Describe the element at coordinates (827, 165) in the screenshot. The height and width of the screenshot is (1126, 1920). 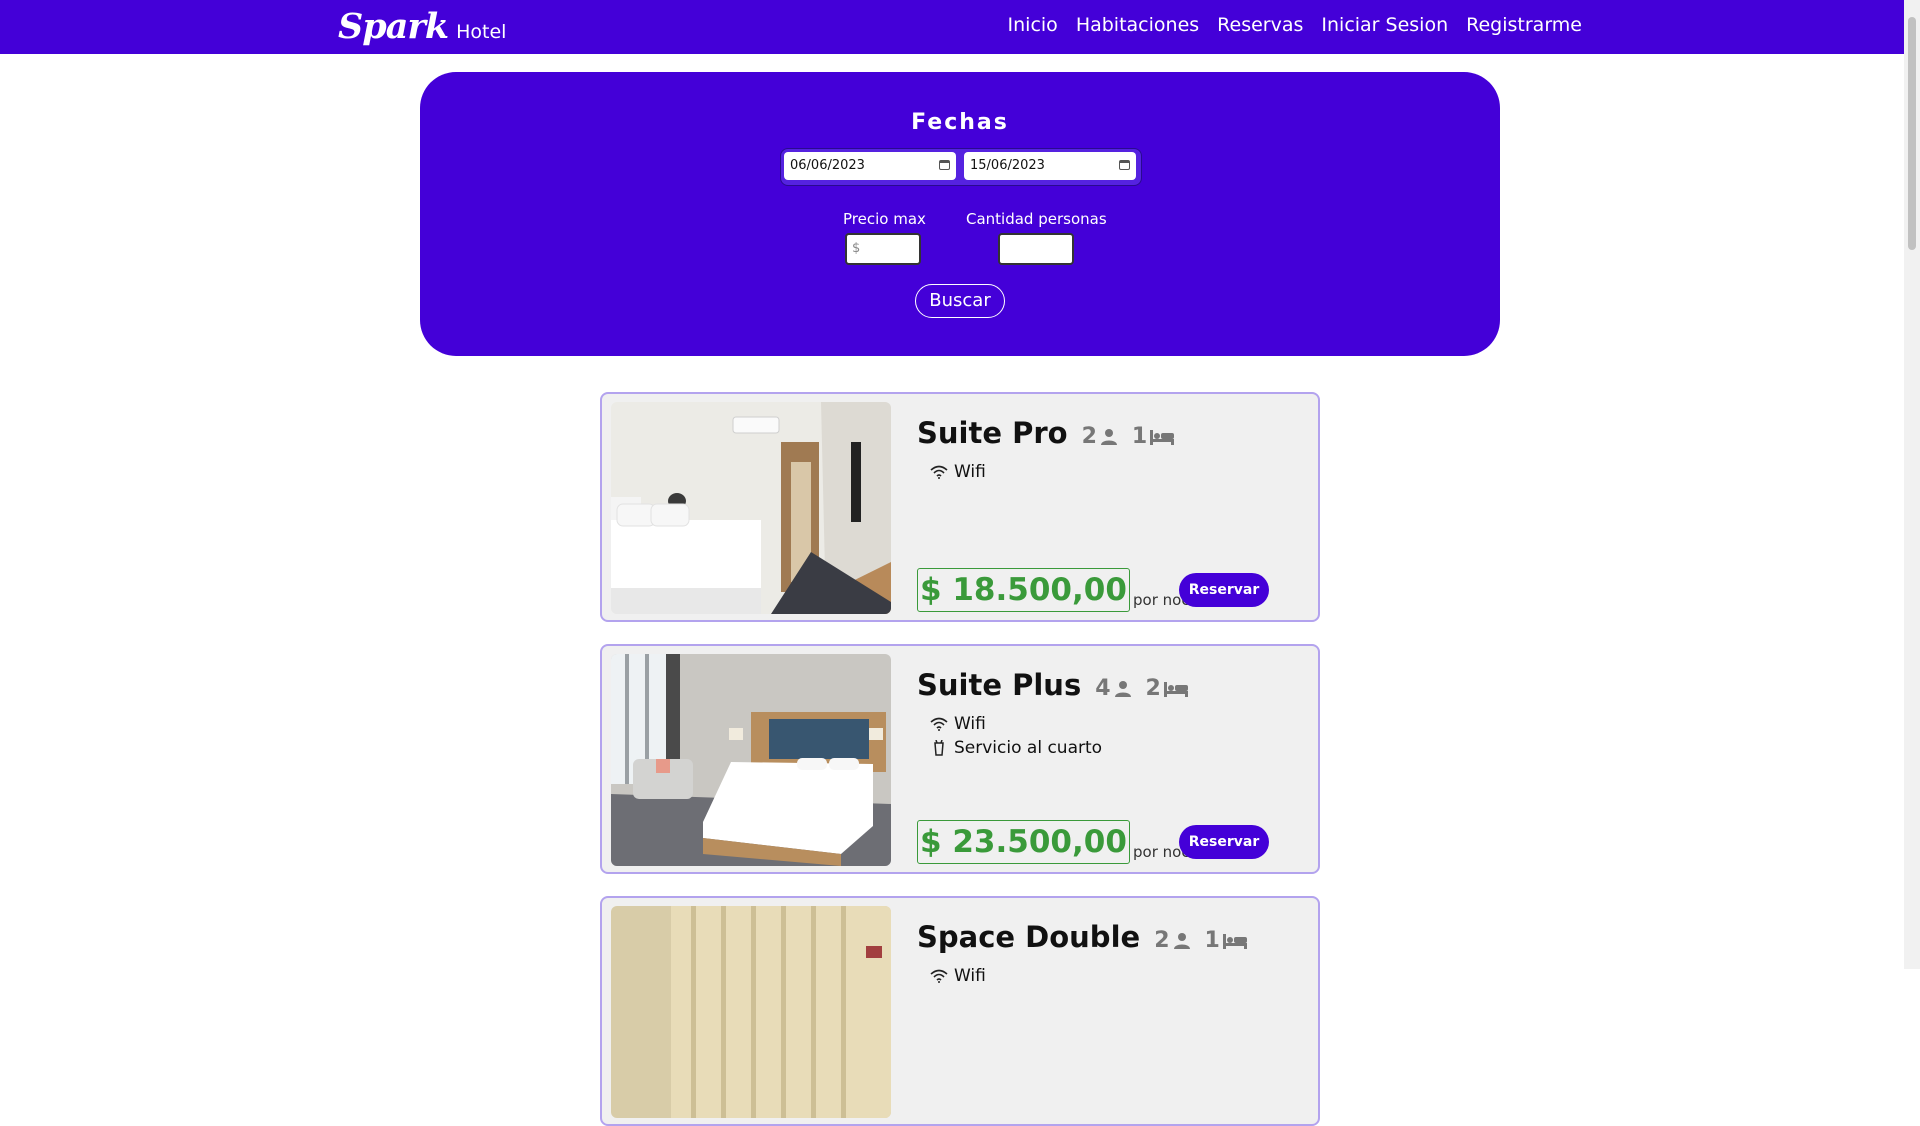
I see `start-date-value: 06/06/2023` at that location.